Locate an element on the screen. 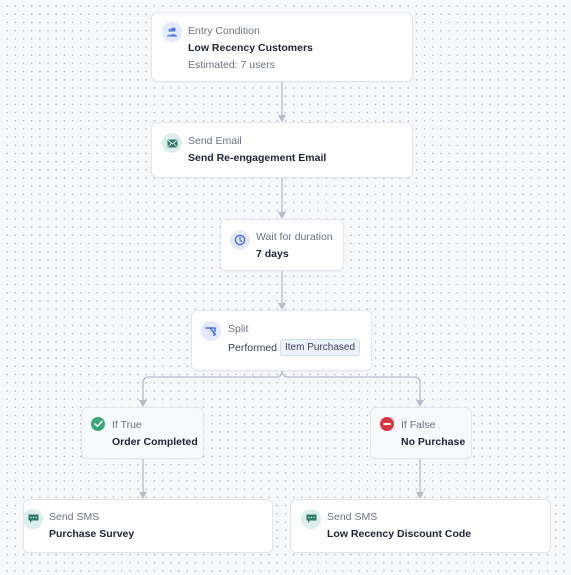 Image resolution: width=571 pixels, height=575 pixels. estimated-users: Estimated: 7 users is located at coordinates (231, 65).